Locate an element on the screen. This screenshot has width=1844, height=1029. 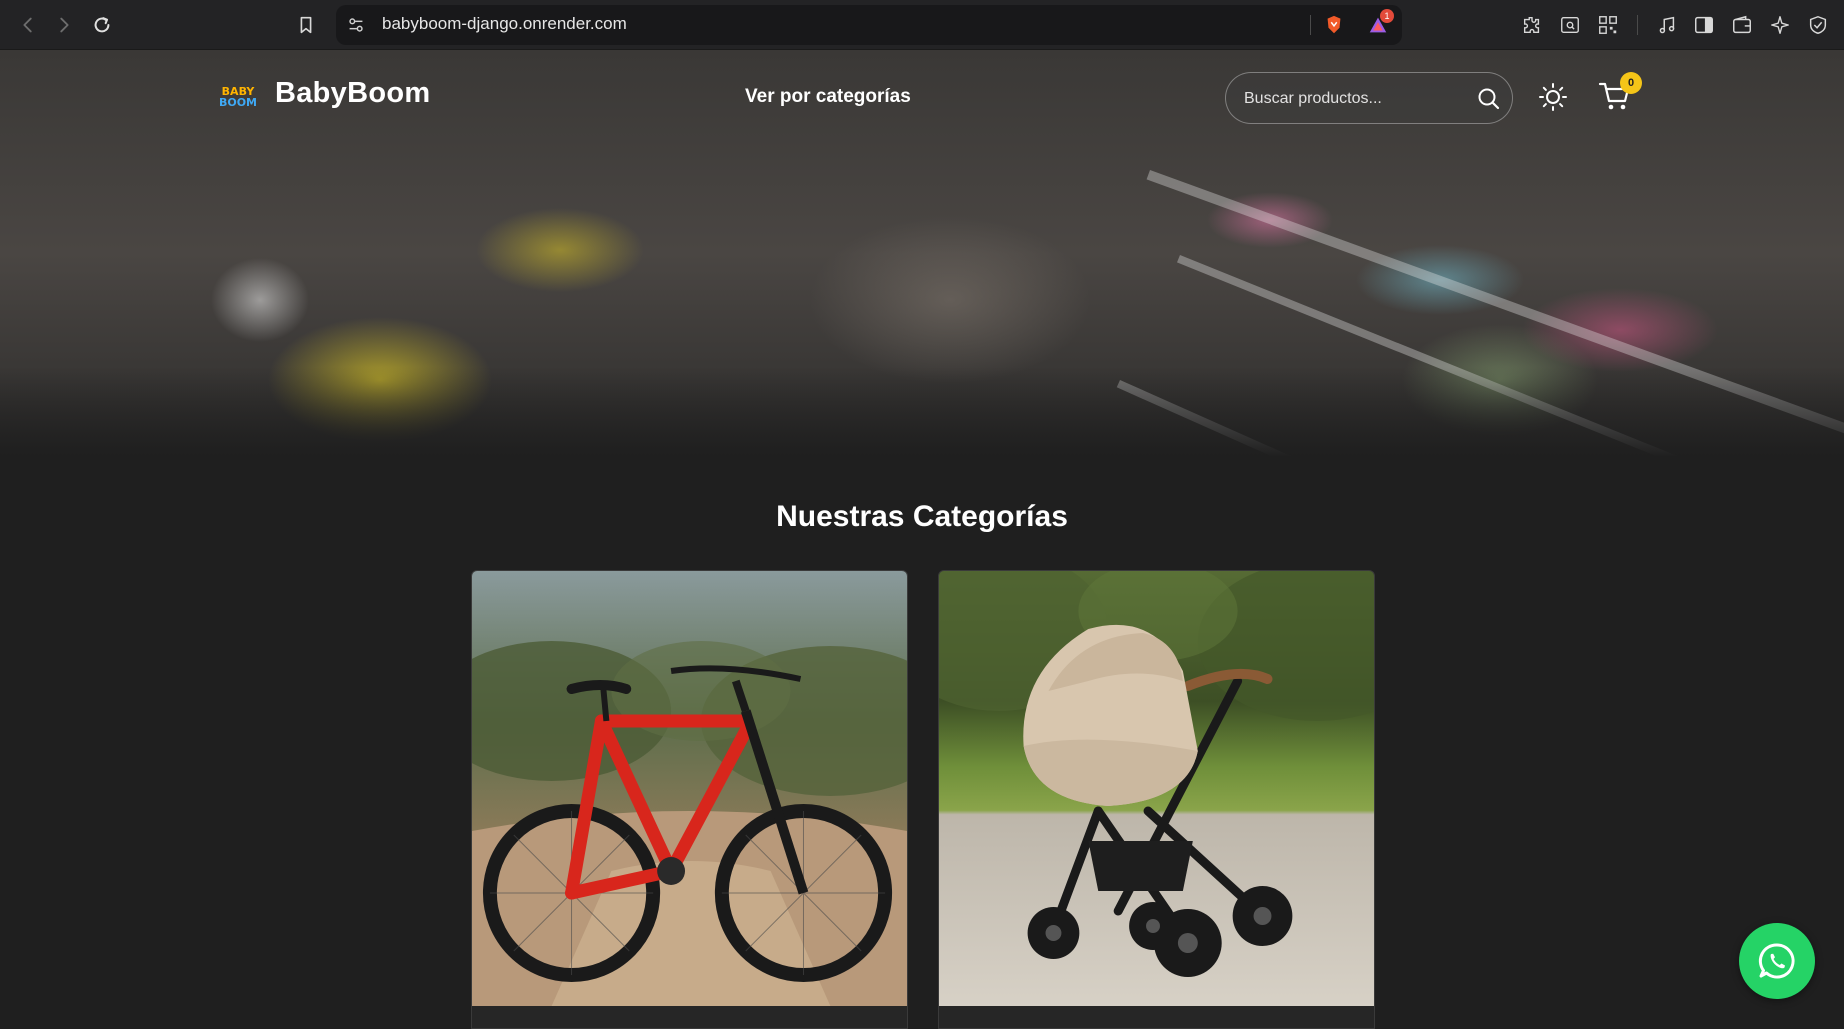
wallet-icon is located at coordinates (1742, 25).